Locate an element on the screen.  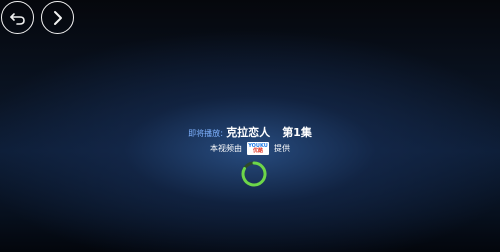
youku-logo-bottom: 优酷 is located at coordinates (257, 150).